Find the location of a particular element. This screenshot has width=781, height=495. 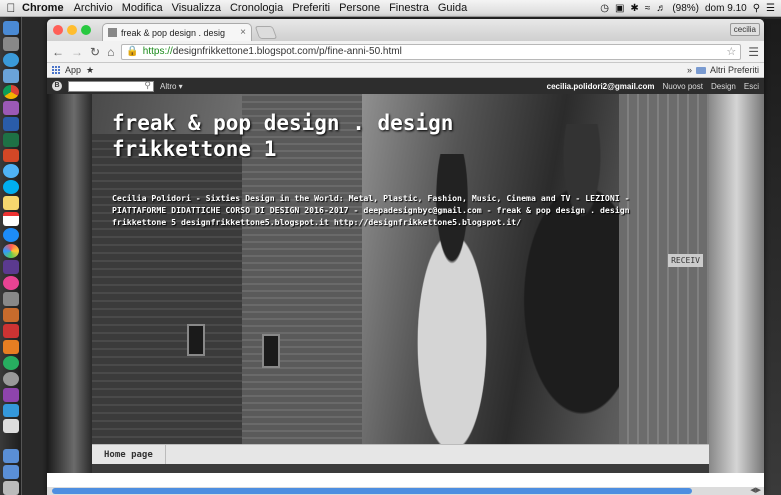

blog-nav-tabs: Home page is located at coordinates (400, 454).